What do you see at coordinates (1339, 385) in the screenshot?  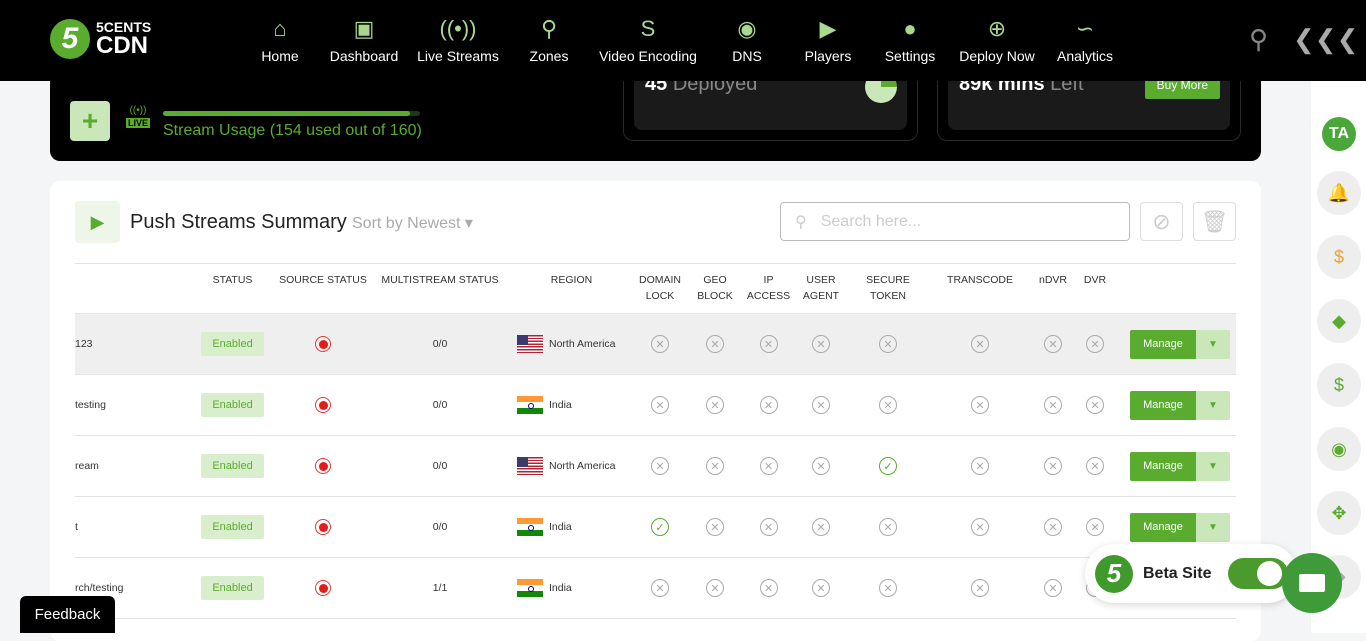 I see `invoice-icon: $` at bounding box center [1339, 385].